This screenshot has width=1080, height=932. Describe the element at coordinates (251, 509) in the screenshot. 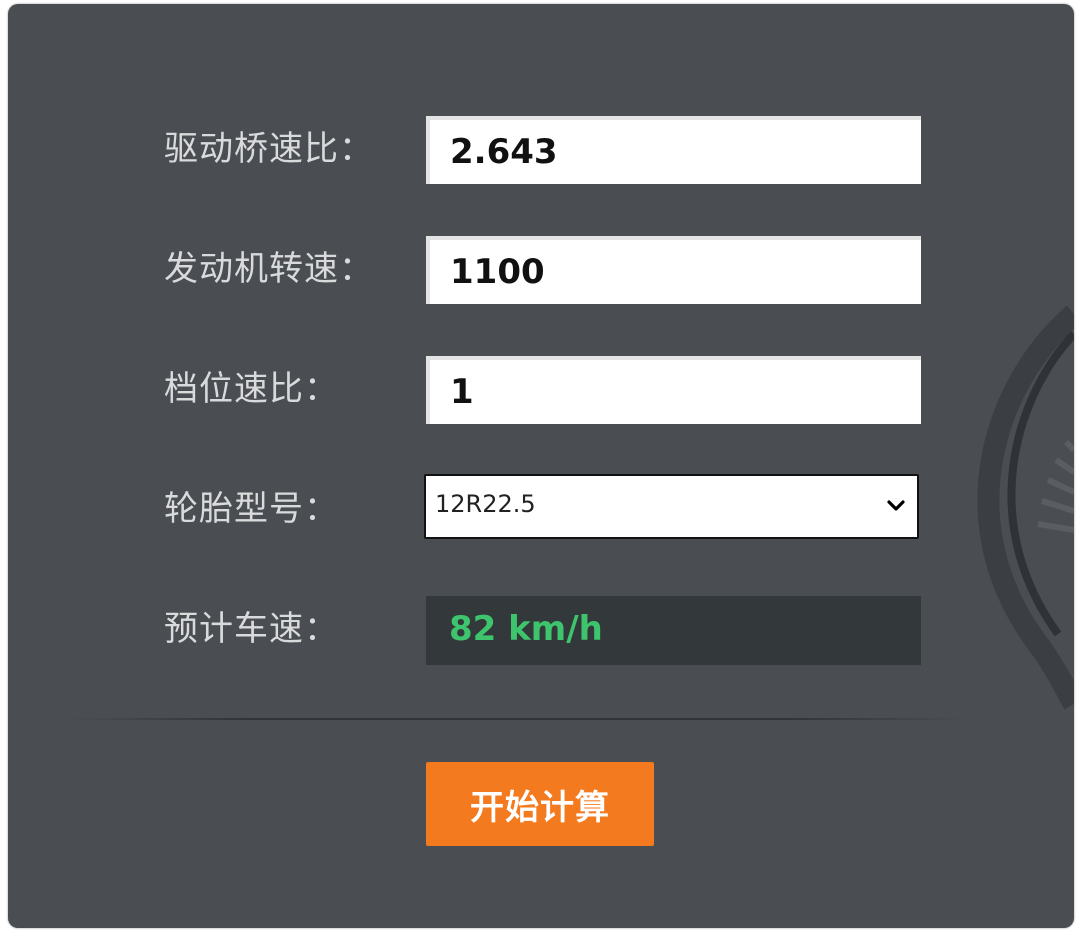

I see `tire-model-label: 轮胎型号：` at that location.